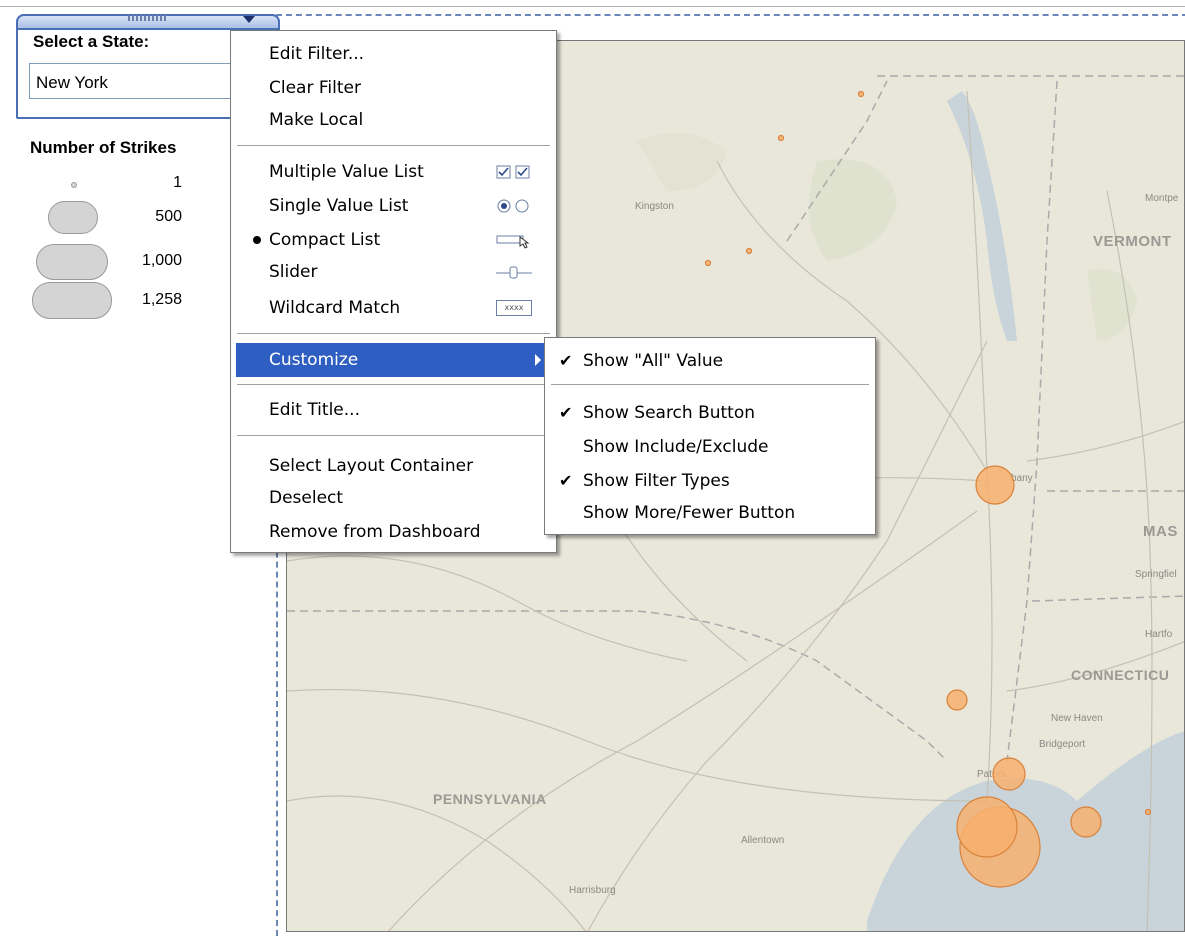  What do you see at coordinates (513, 206) in the screenshot?
I see `radio-buttons-icon` at bounding box center [513, 206].